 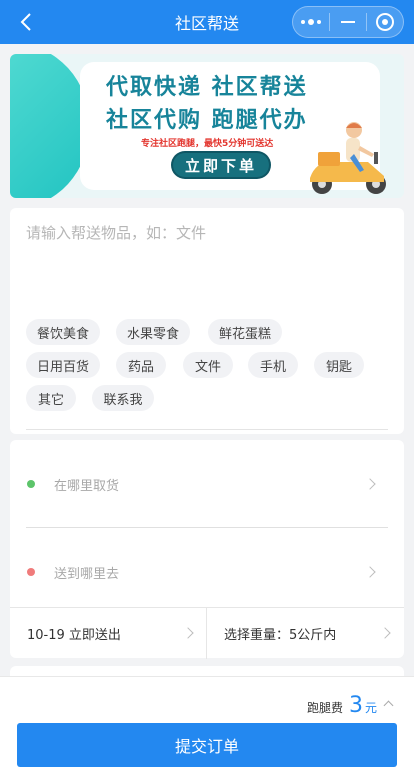 I want to click on tag-fruit-snacks: 水果零食, so click(x=153, y=332).